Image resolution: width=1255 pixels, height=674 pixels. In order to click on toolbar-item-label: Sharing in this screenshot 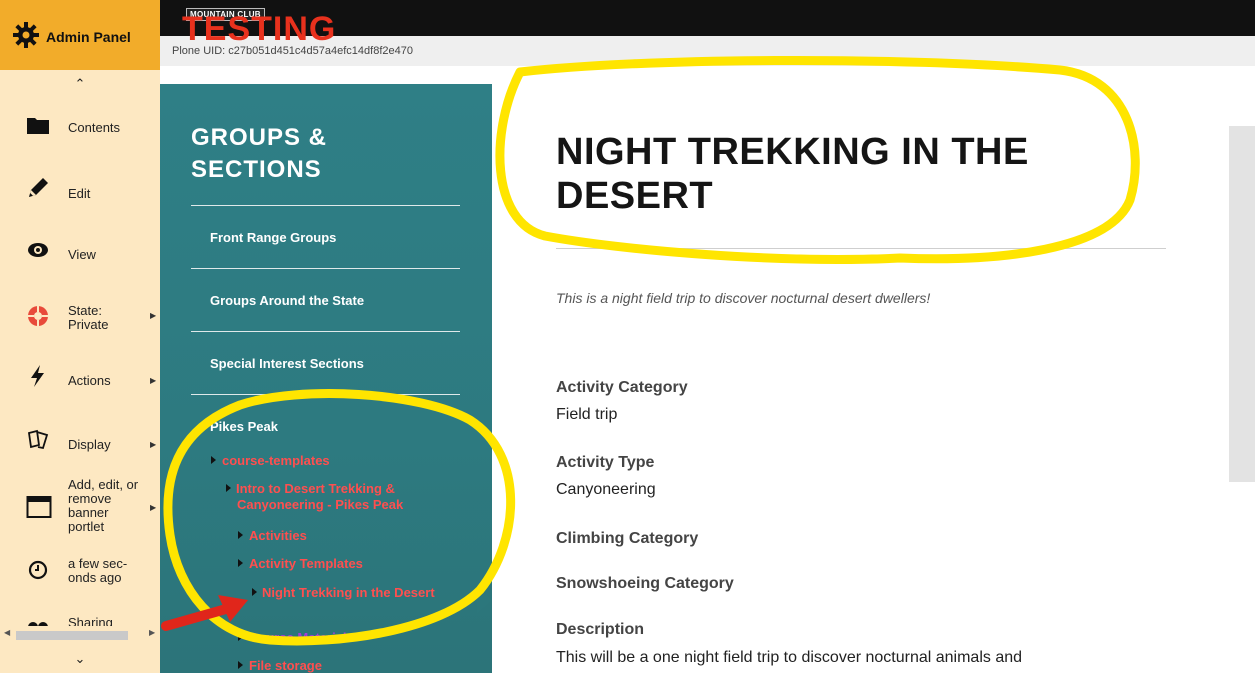, I will do `click(90, 621)`.